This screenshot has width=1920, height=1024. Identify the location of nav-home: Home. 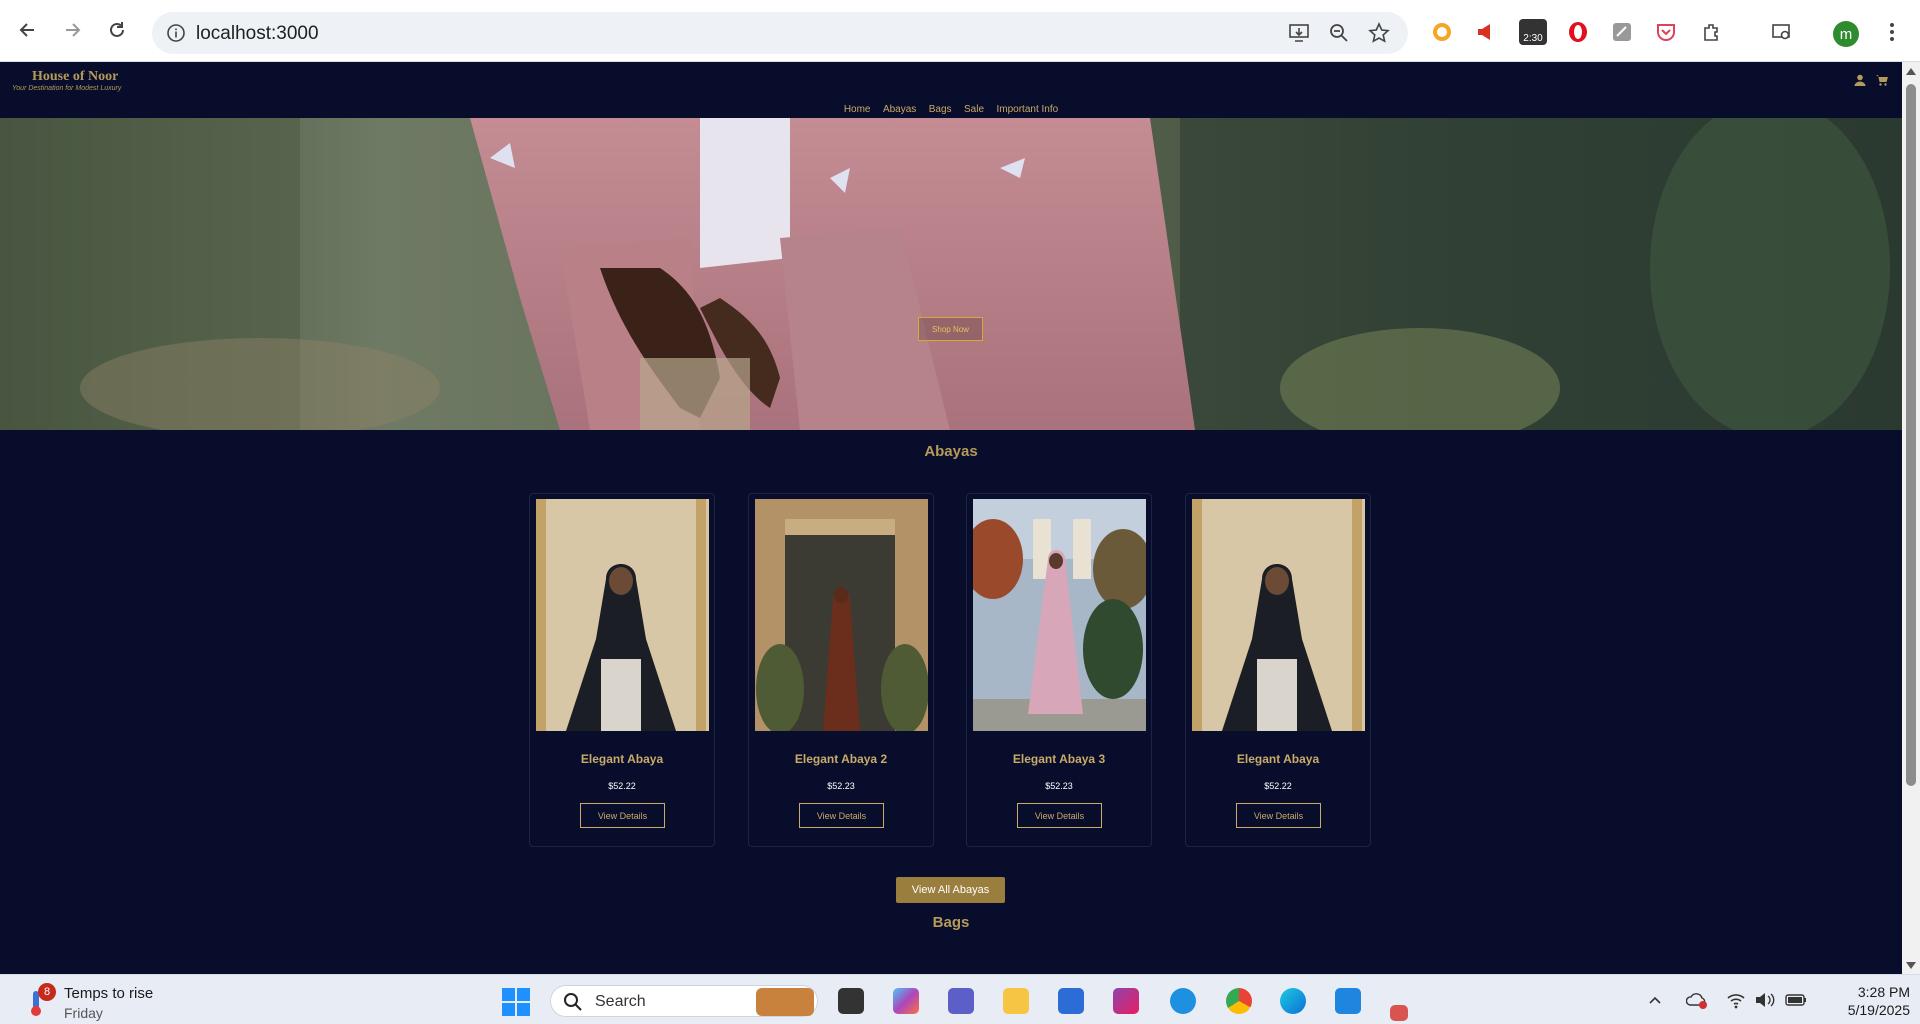
(857, 109).